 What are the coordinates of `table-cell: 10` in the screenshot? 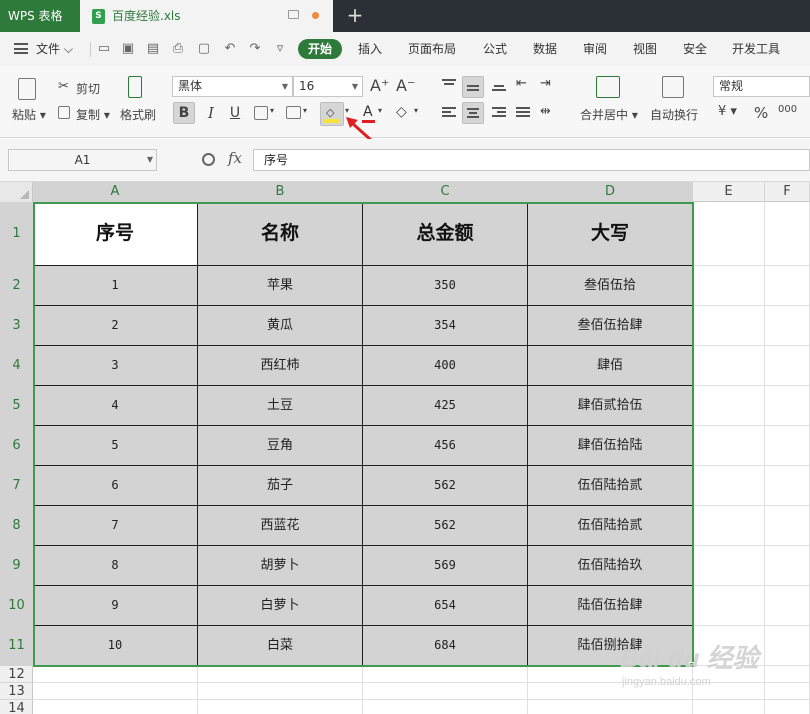 It's located at (115, 646).